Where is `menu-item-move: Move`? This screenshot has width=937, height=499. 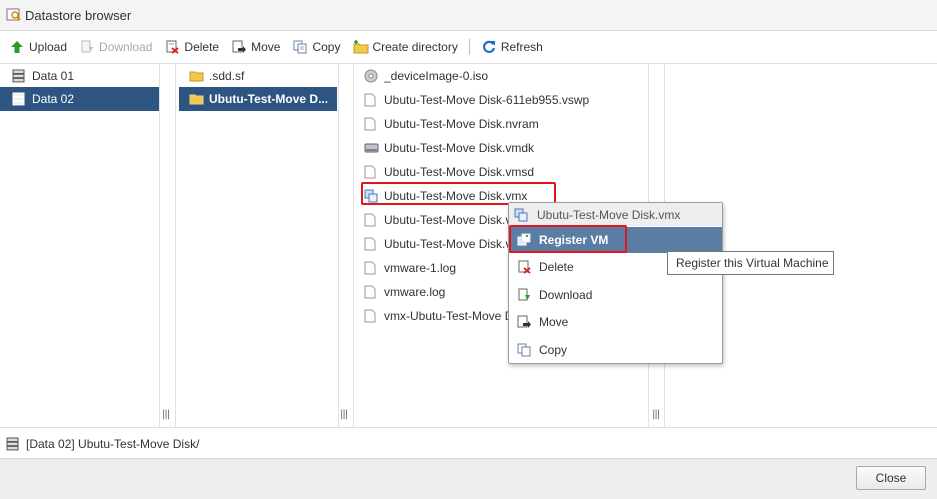
menu-item-move: Move is located at coordinates (615, 322).